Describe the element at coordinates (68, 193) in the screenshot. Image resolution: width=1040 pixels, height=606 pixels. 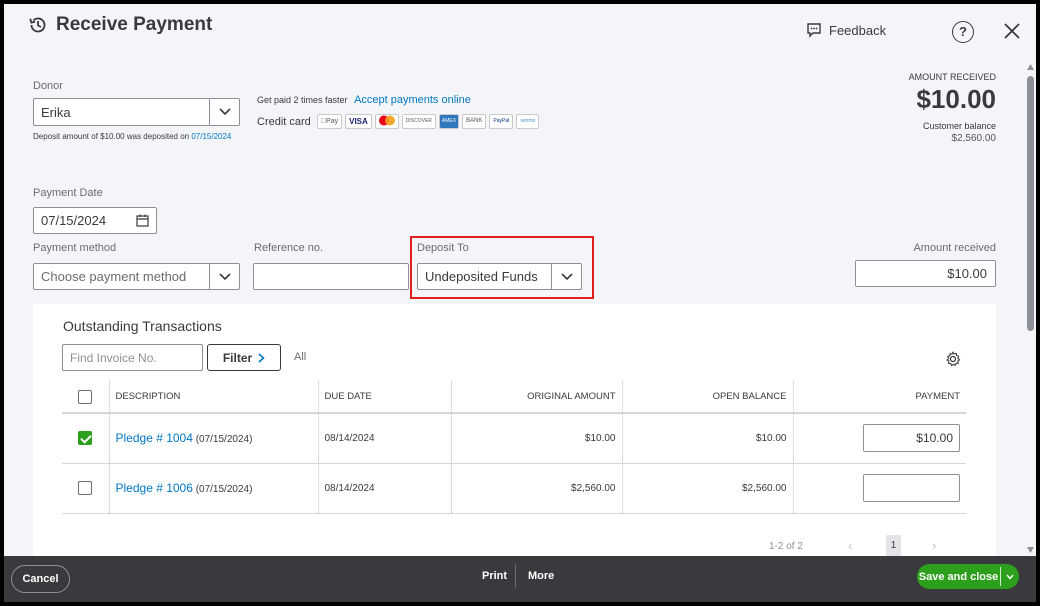
I see `payment-date-label: Payment Date` at that location.